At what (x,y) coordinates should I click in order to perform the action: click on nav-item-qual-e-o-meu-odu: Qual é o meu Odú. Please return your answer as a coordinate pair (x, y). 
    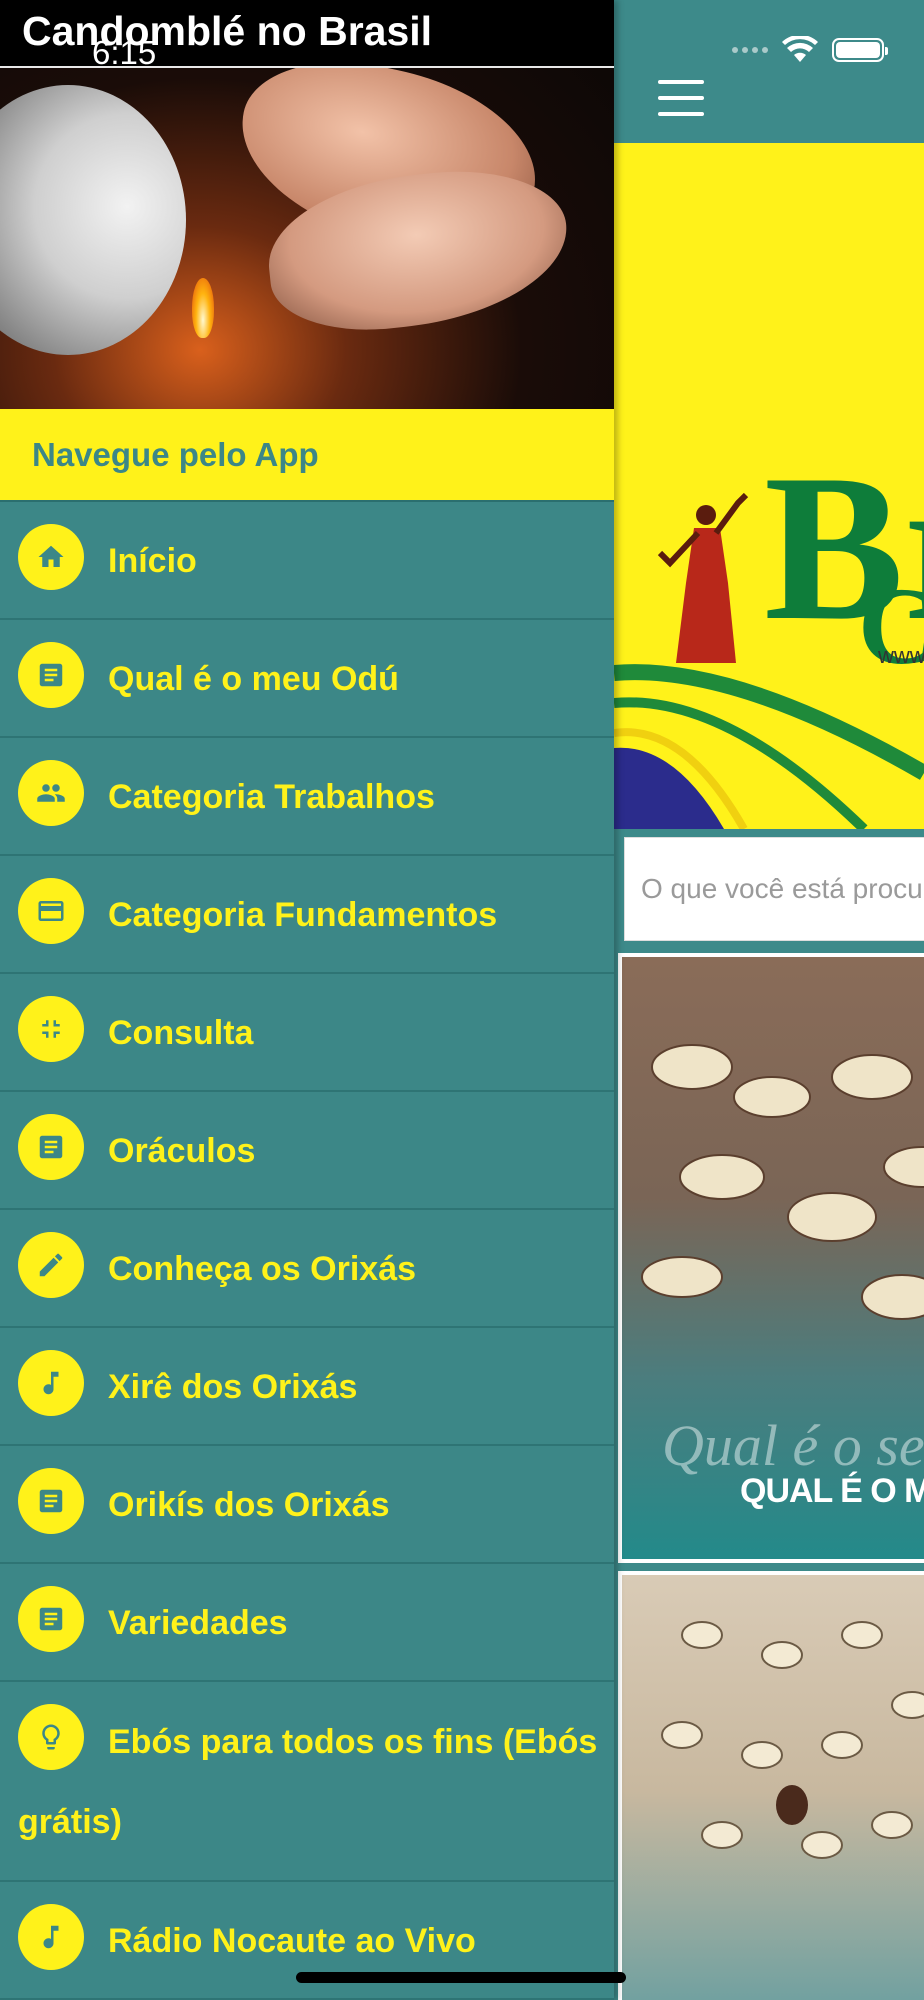
    Looking at the image, I should click on (307, 679).